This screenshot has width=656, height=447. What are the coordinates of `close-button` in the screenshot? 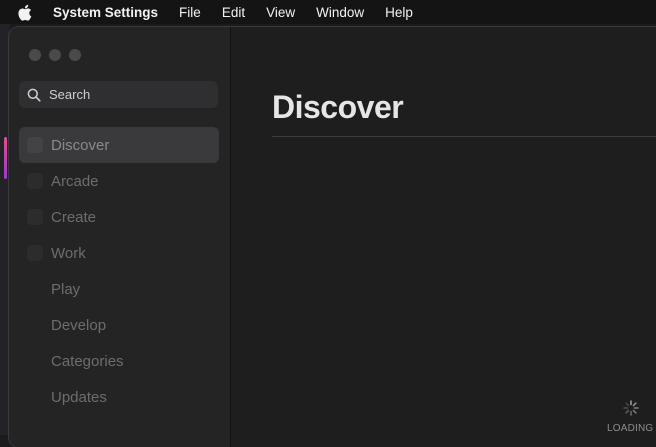 It's located at (35, 55).